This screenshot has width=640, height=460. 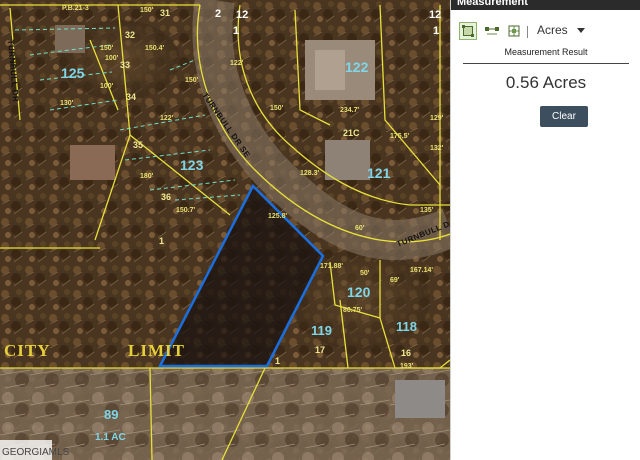 I want to click on location-measure-icon, so click(x=514, y=31).